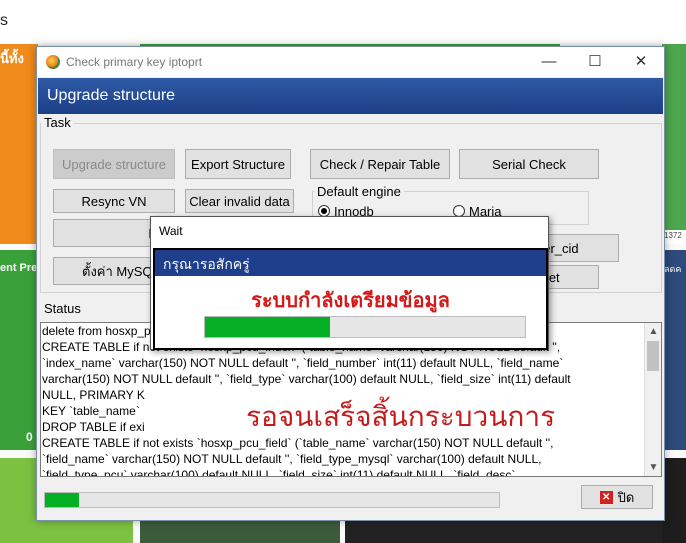 The width and height of the screenshot is (686, 543). Describe the element at coordinates (12, 58) in the screenshot. I see `background-tile-text: นี้ทั้ง` at that location.